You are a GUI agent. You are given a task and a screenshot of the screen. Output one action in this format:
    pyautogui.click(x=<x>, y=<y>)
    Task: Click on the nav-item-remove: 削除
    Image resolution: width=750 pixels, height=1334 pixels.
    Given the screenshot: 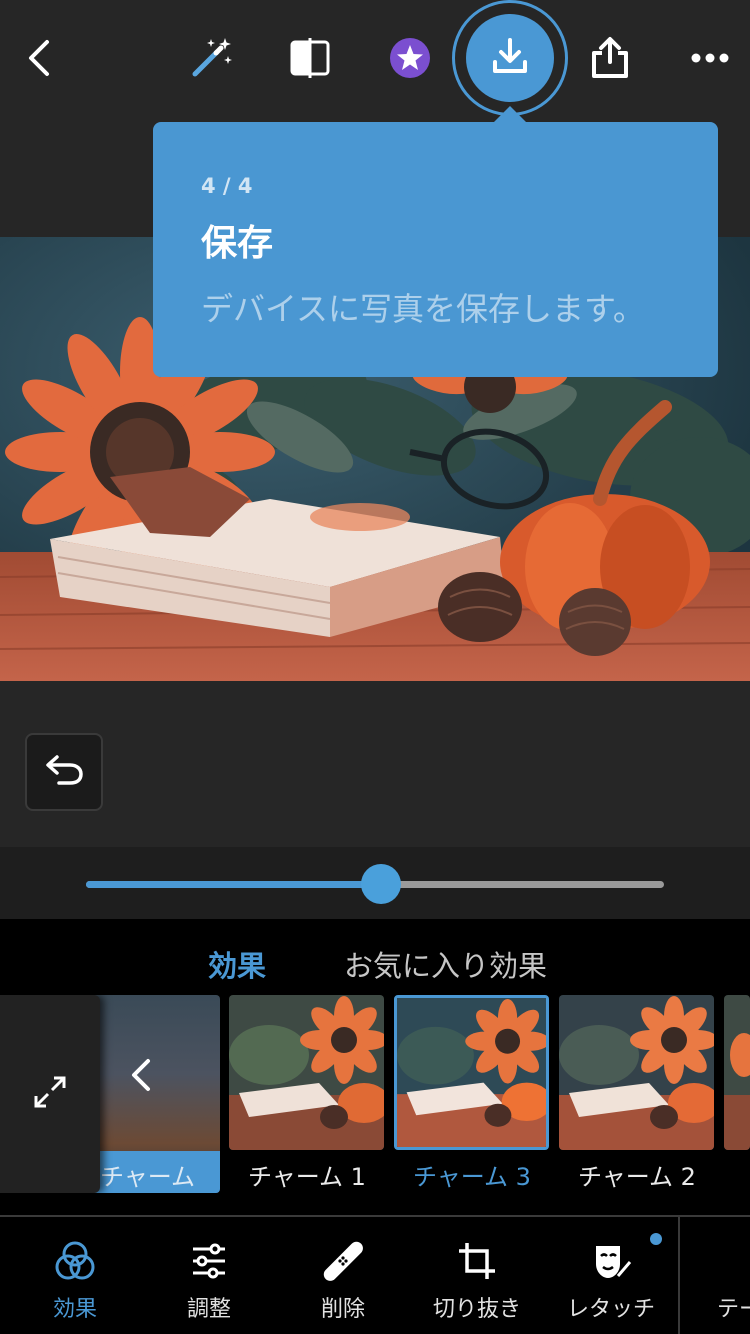 What is the action you would take?
    pyautogui.click(x=343, y=1275)
    